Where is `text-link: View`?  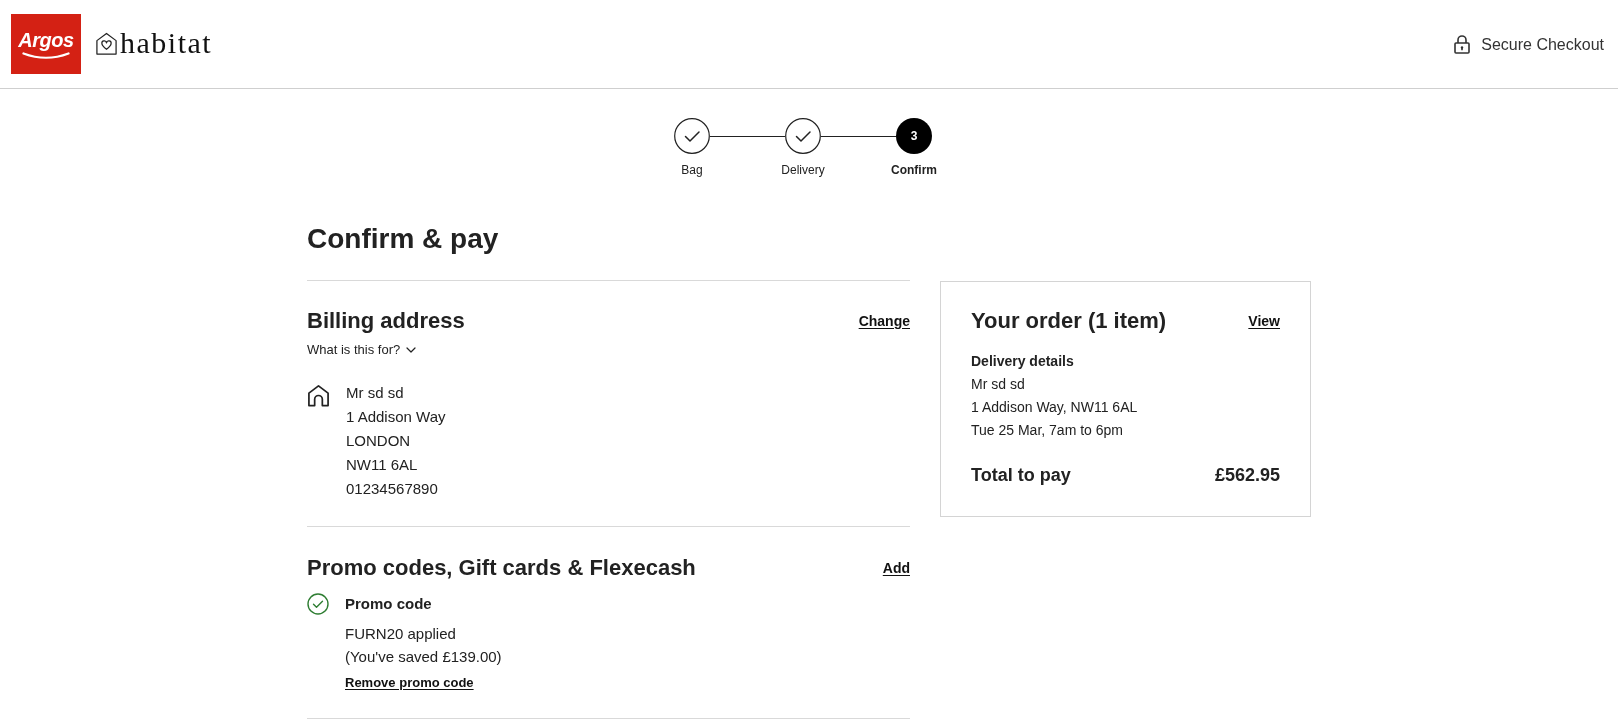 text-link: View is located at coordinates (1264, 321).